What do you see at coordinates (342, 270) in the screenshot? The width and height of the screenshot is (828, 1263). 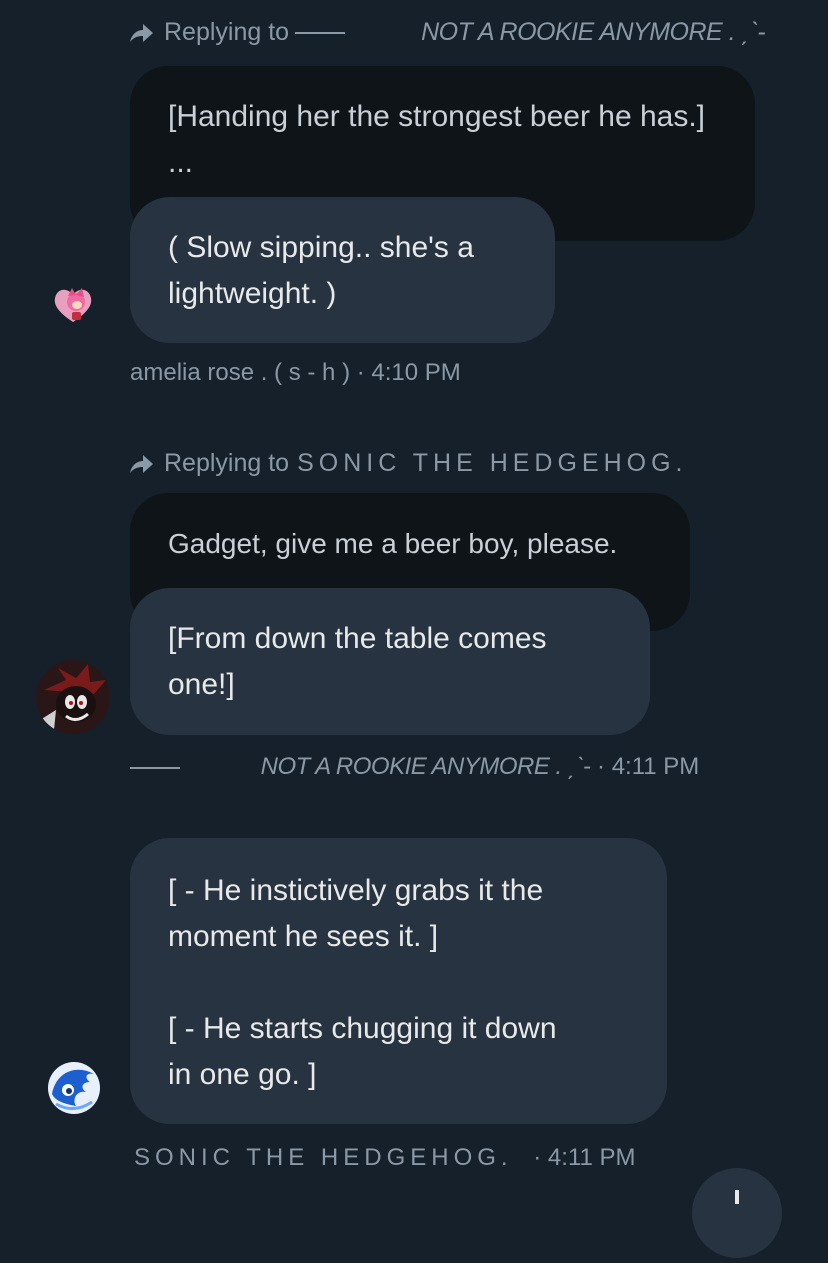 I see `message-bubble: ( Slow sipping.. she's a lightweight. )` at bounding box center [342, 270].